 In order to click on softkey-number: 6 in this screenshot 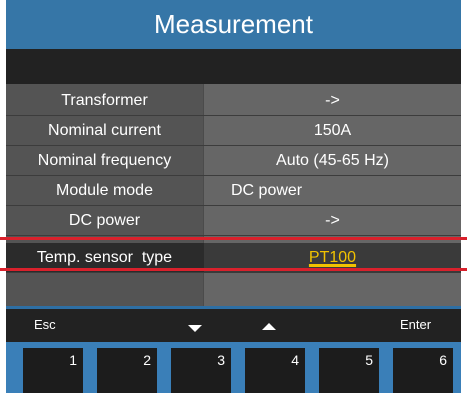, I will do `click(443, 360)`.